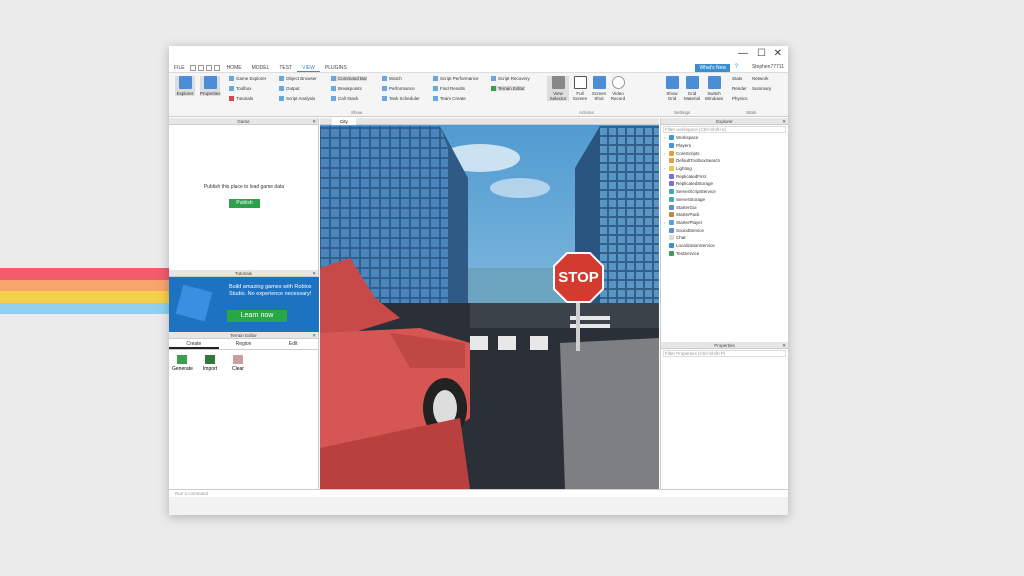 The height and width of the screenshot is (576, 1024). I want to click on explorer-item-replicatedfirst: ReplicatedFirst, so click(724, 176).